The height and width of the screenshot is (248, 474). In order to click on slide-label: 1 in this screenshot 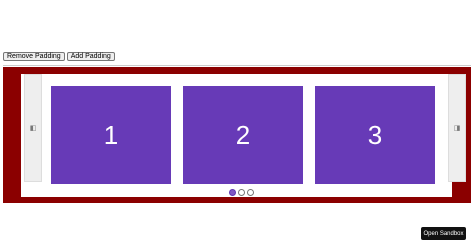, I will do `click(111, 134)`.